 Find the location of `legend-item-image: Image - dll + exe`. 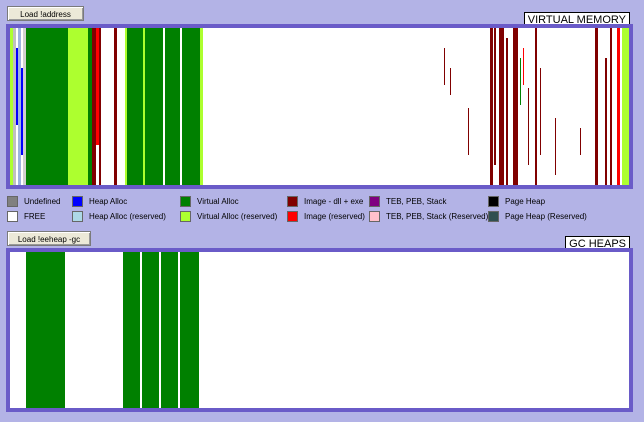

legend-item-image: Image - dll + exe is located at coordinates (325, 201).